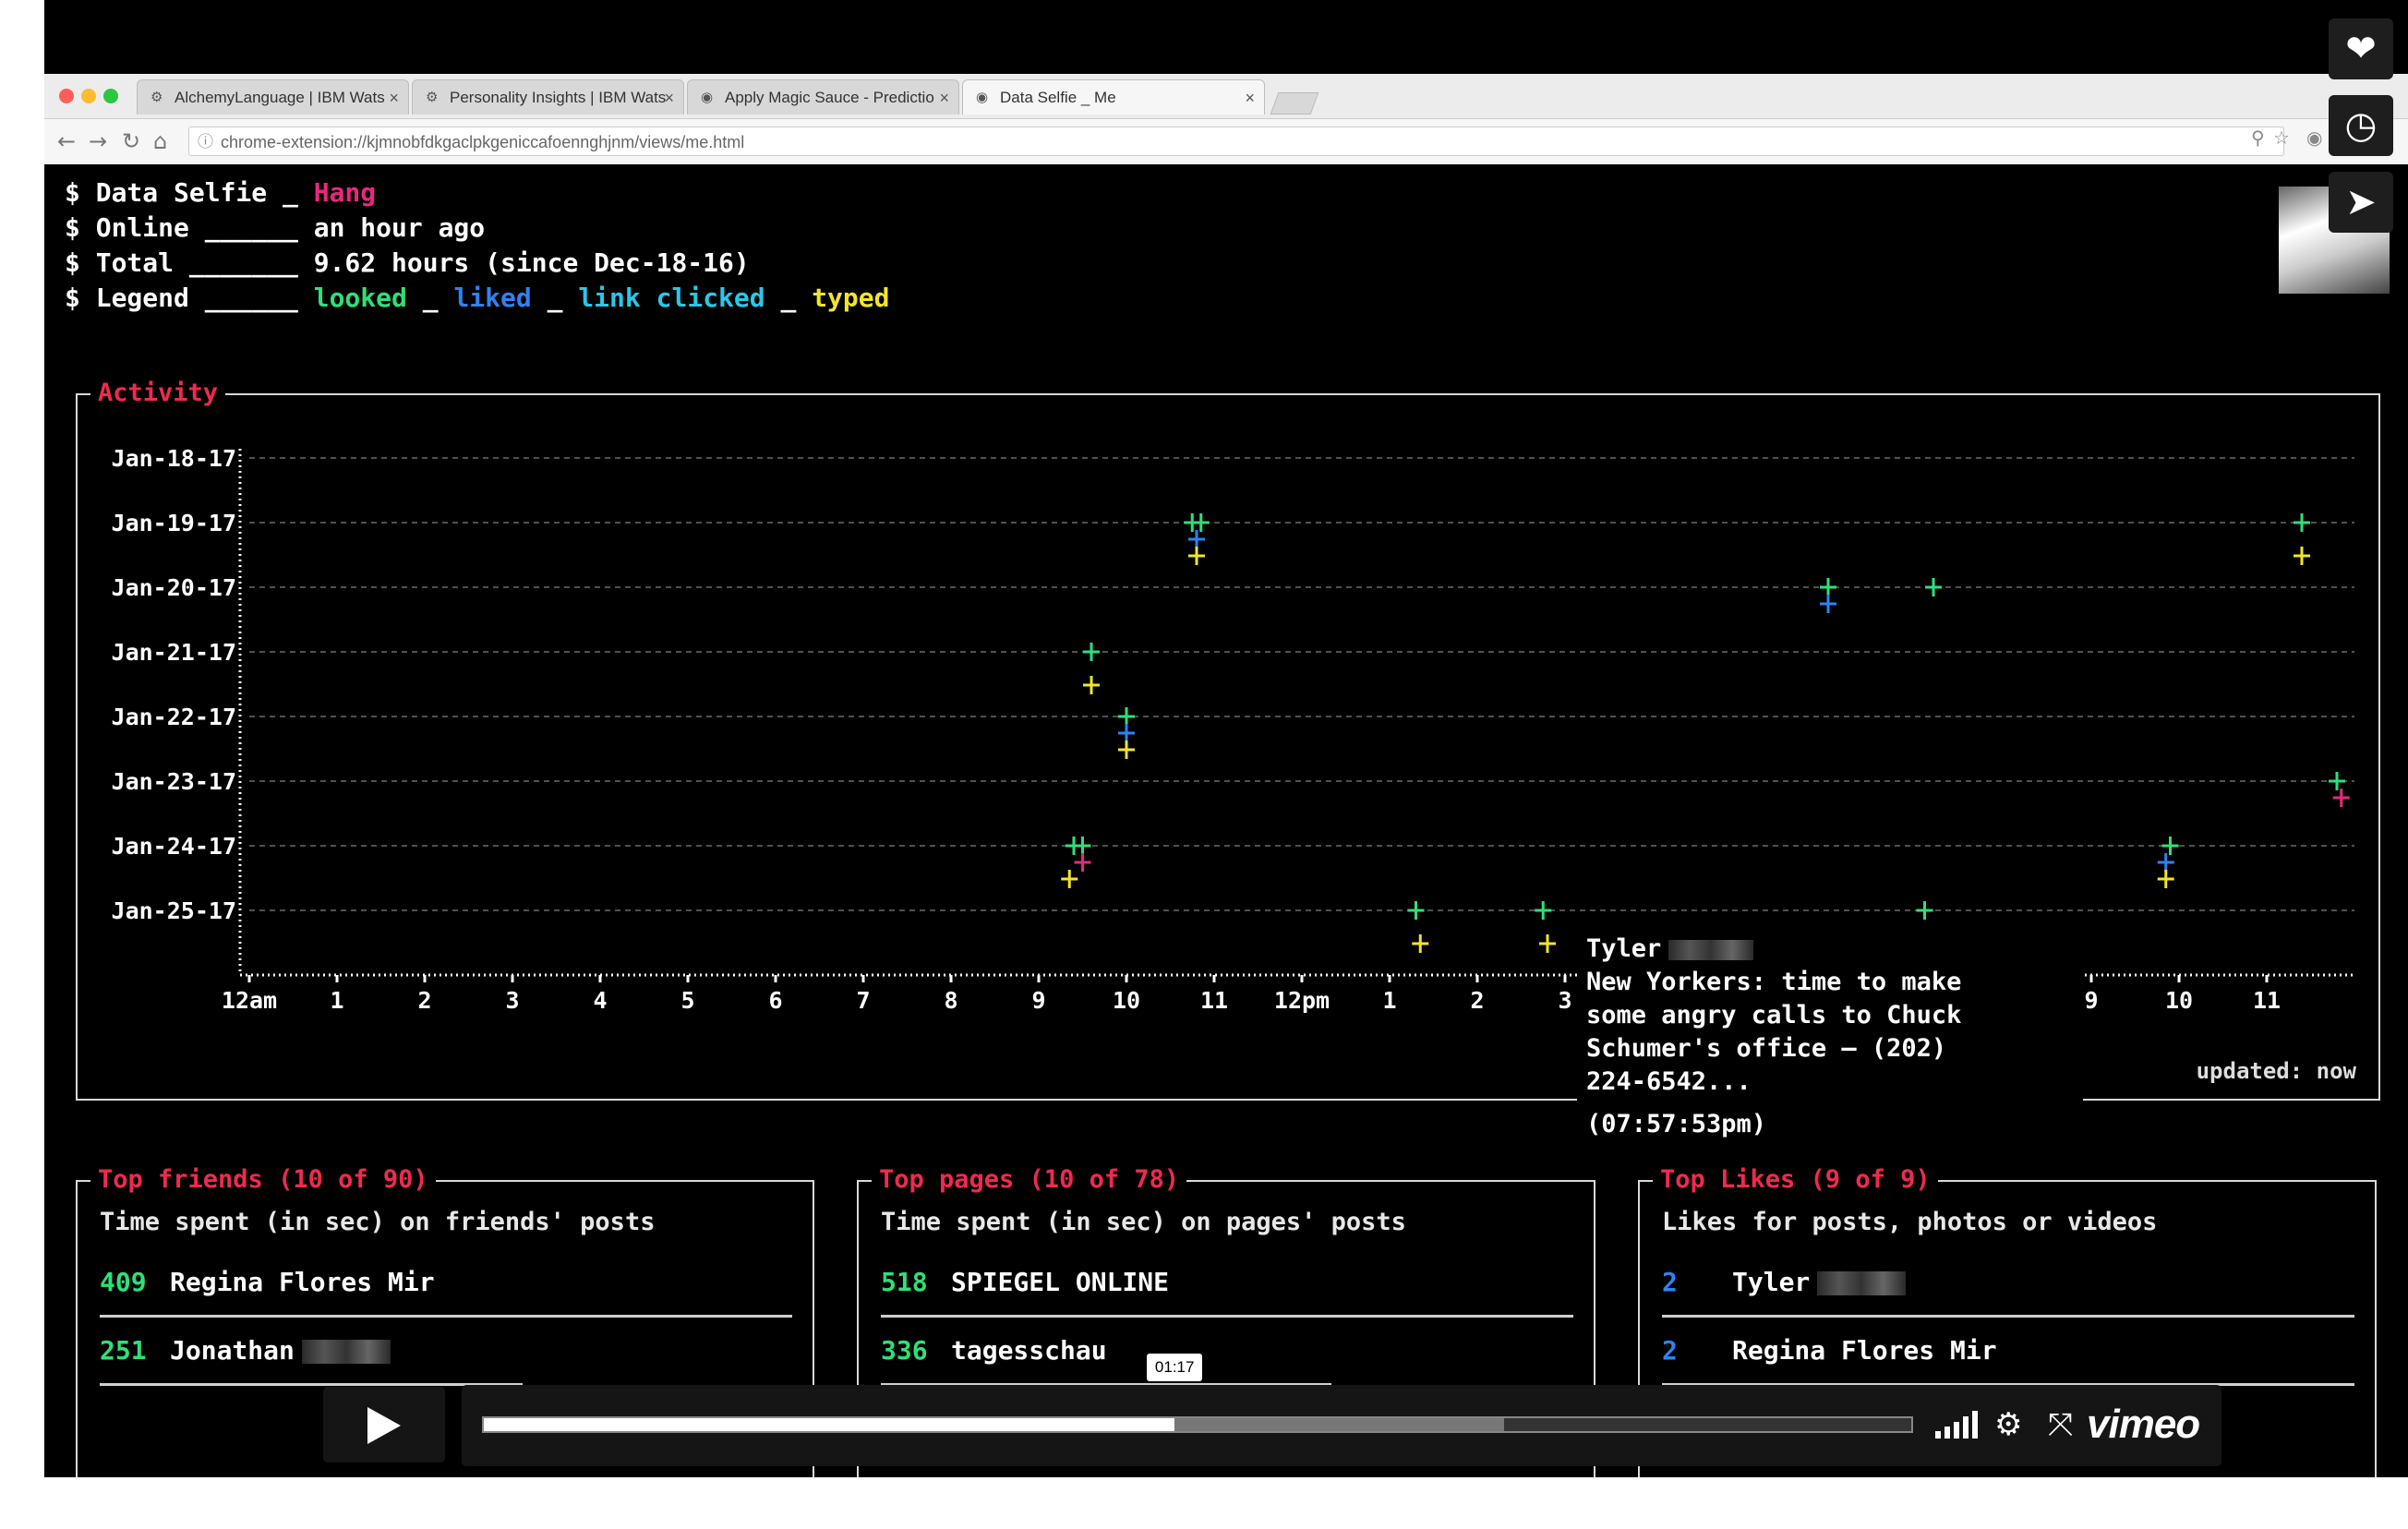 This screenshot has height=1529, width=2408. What do you see at coordinates (174, 846) in the screenshot?
I see `y-tick-label: Jan-24-17` at bounding box center [174, 846].